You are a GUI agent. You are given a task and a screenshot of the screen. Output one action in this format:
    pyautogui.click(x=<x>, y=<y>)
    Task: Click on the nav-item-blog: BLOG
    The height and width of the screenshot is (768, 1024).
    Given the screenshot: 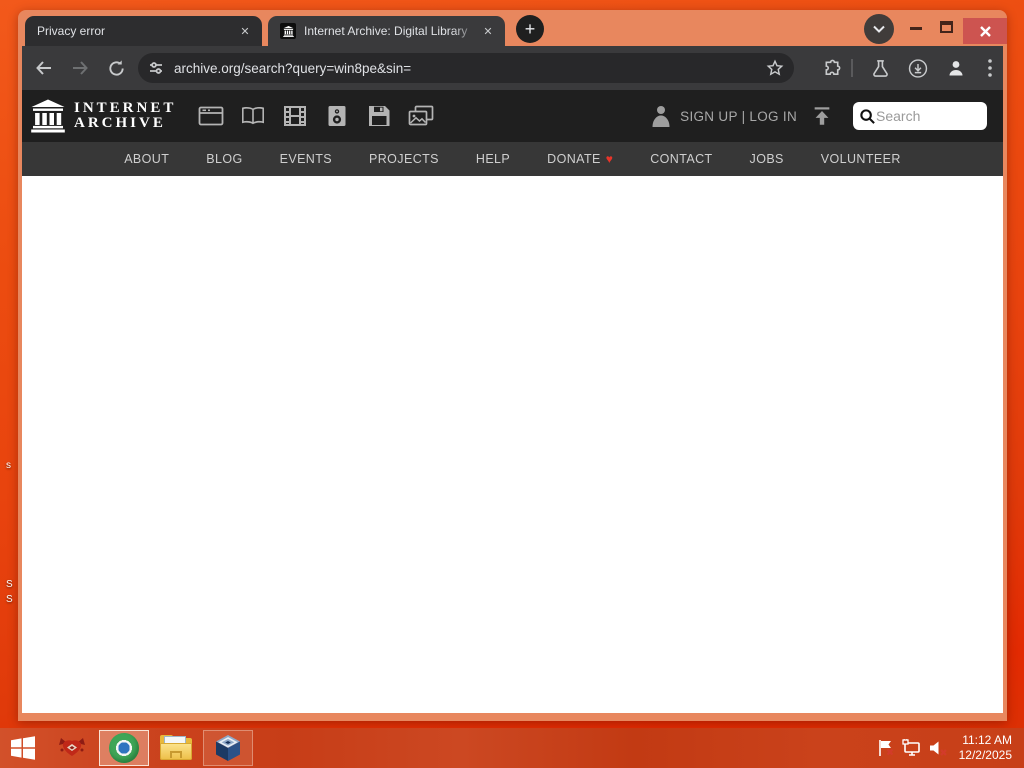 What is the action you would take?
    pyautogui.click(x=224, y=159)
    